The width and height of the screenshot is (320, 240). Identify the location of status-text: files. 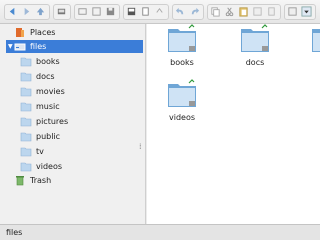
(14, 232).